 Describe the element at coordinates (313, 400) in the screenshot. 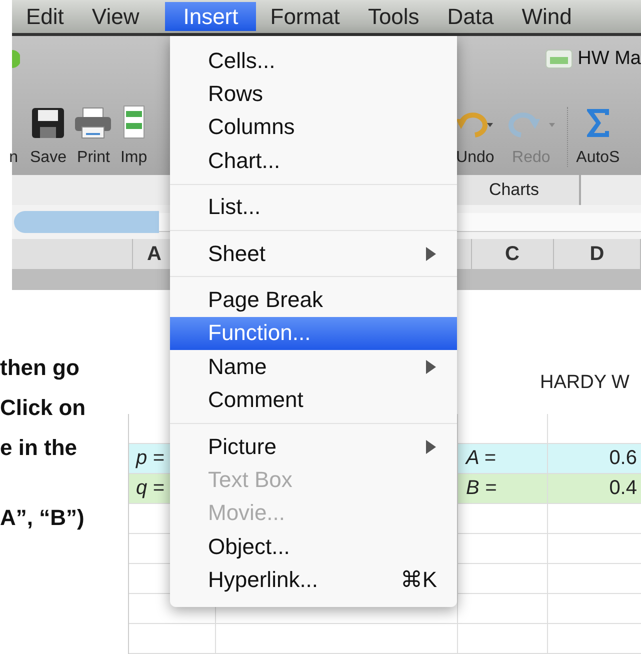

I see `menu-item: Comment` at that location.